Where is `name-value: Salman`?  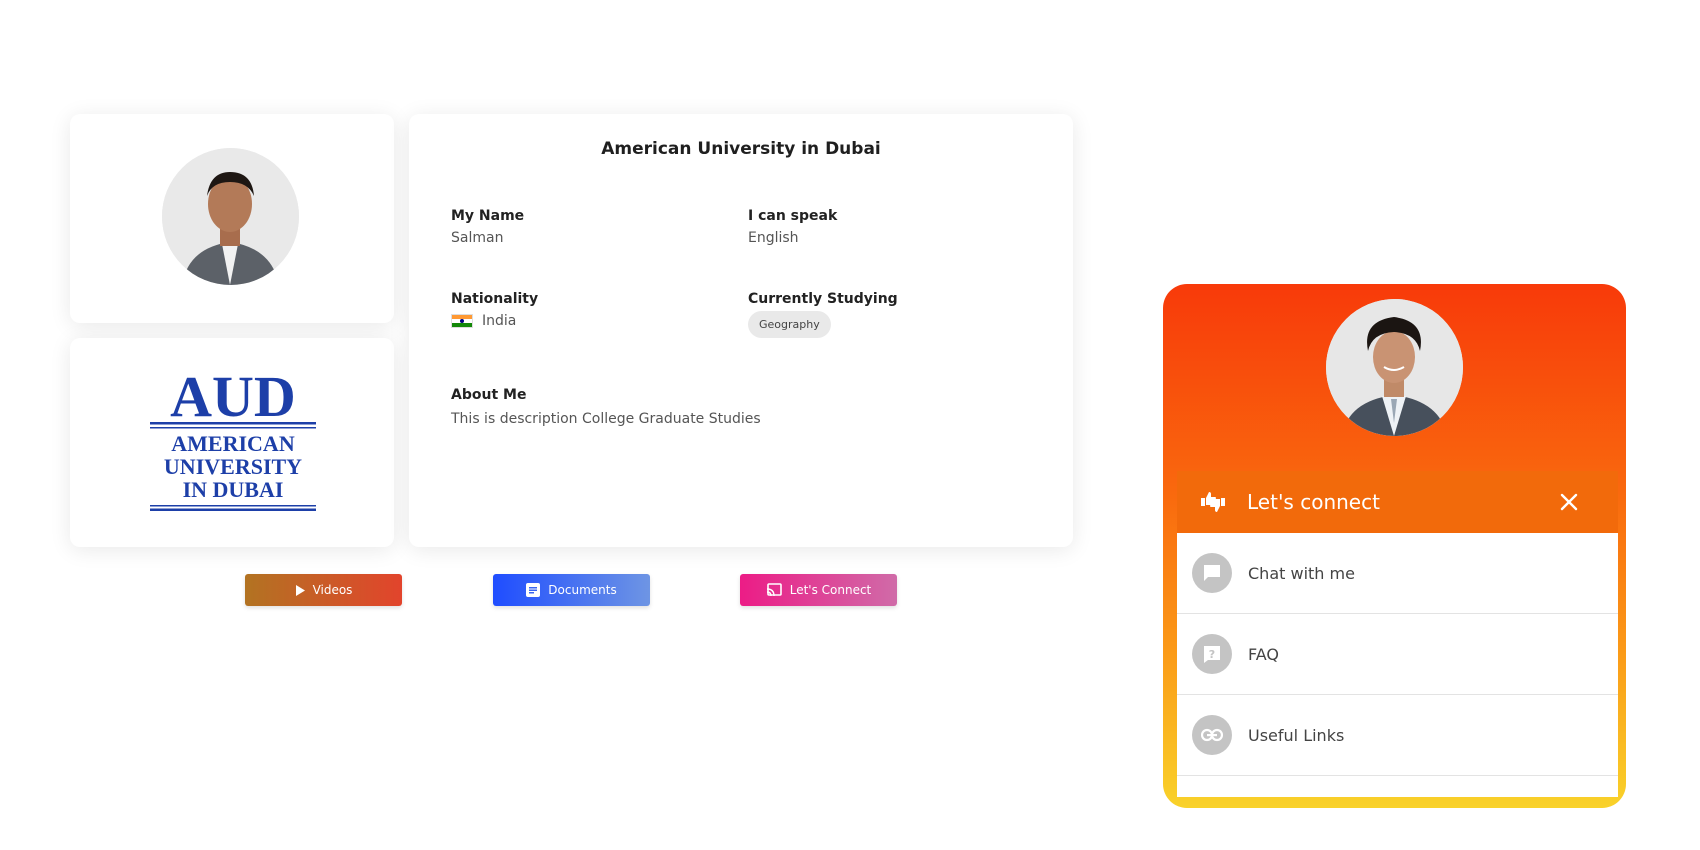
name-value: Salman is located at coordinates (477, 238).